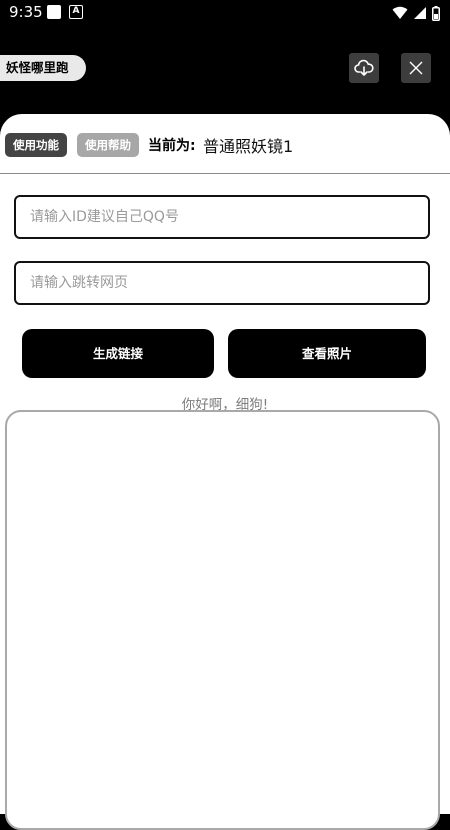  Describe the element at coordinates (43, 68) in the screenshot. I see `app-name-pill: 妖怪哪里跑` at that location.